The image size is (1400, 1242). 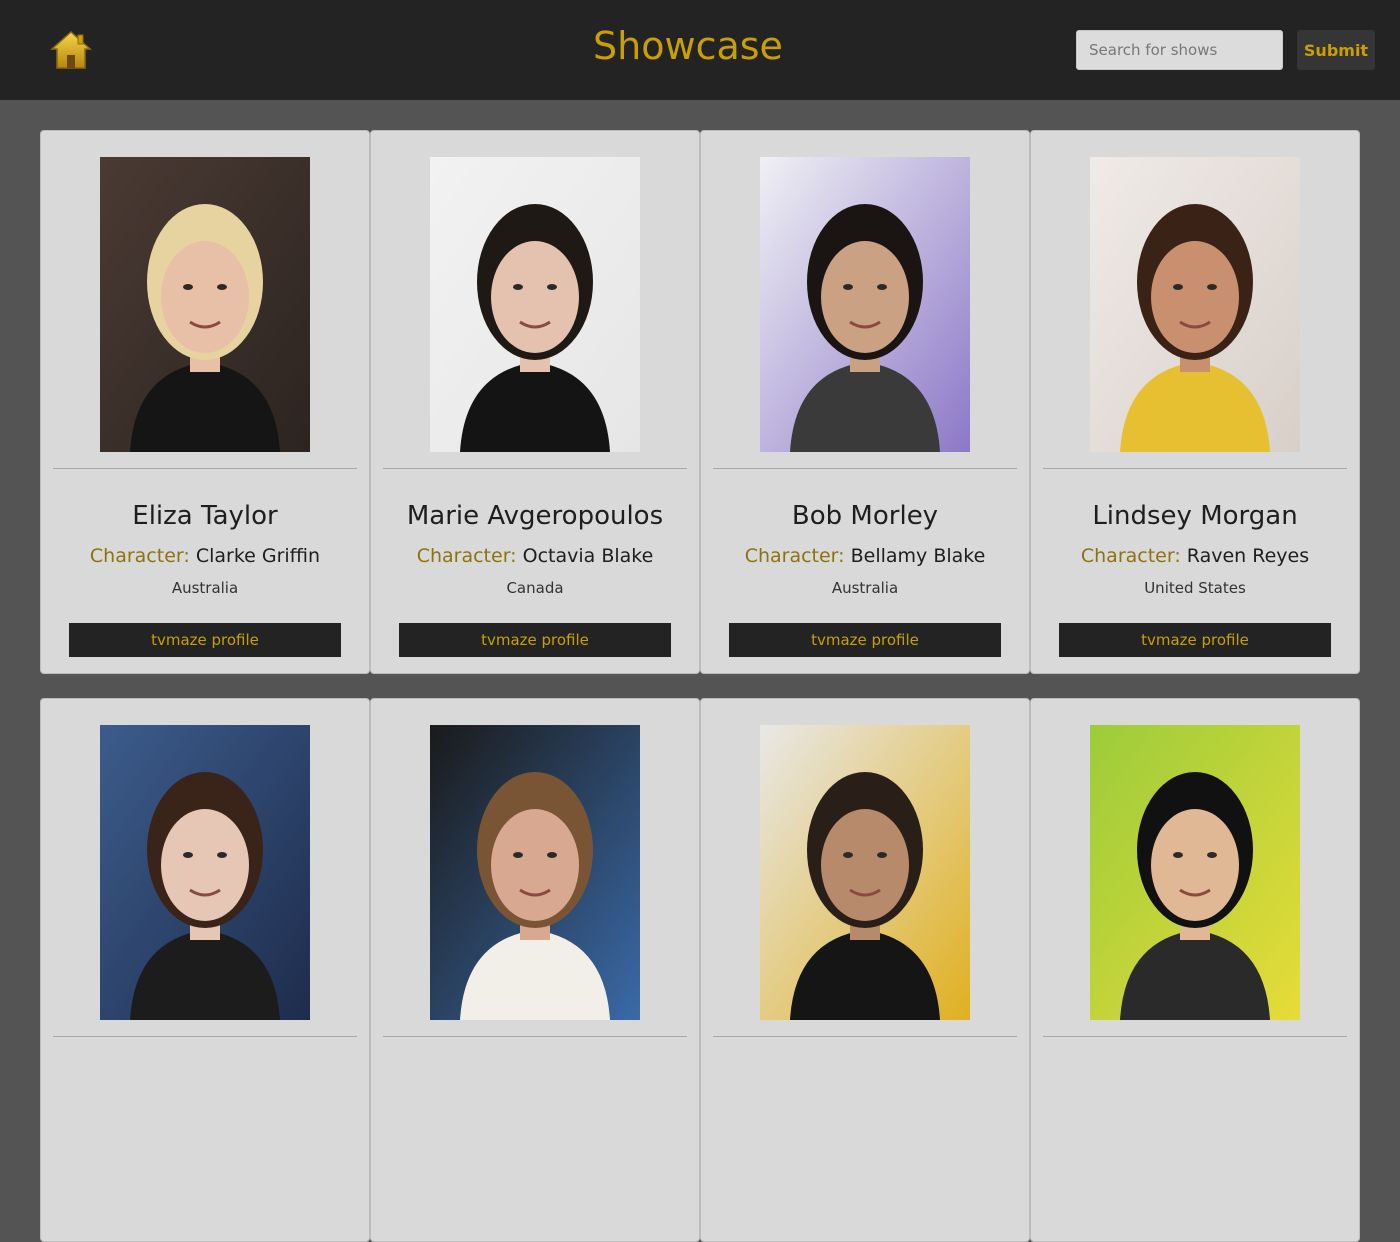 I want to click on actor-name: Eliza Taylor, so click(x=205, y=516).